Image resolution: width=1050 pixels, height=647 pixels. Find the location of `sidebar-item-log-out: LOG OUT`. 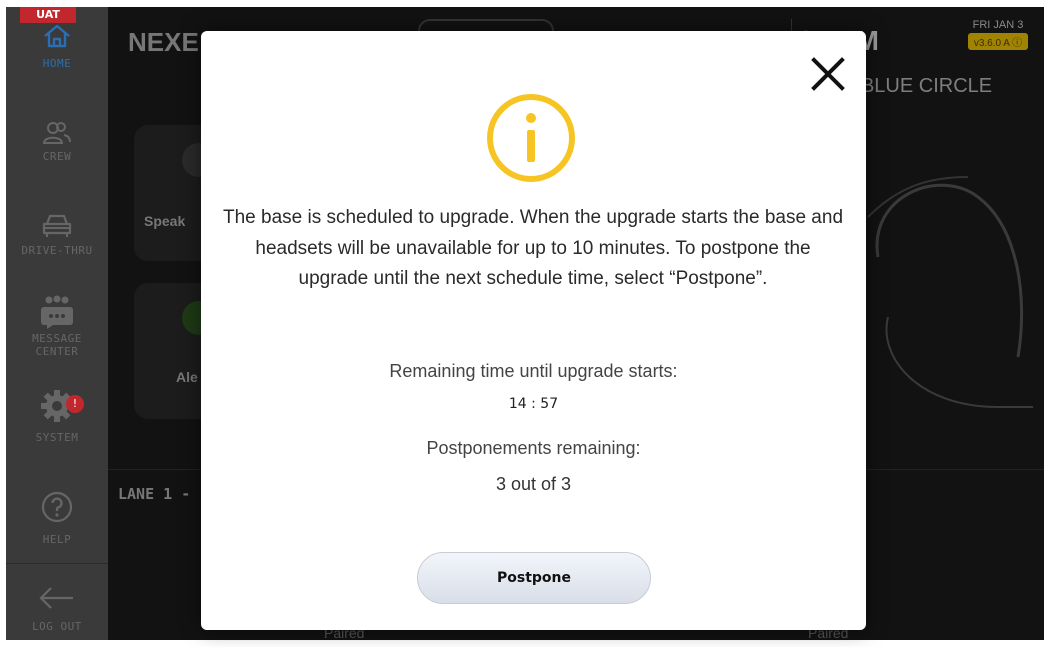

sidebar-item-log-out: LOG OUT is located at coordinates (57, 609).